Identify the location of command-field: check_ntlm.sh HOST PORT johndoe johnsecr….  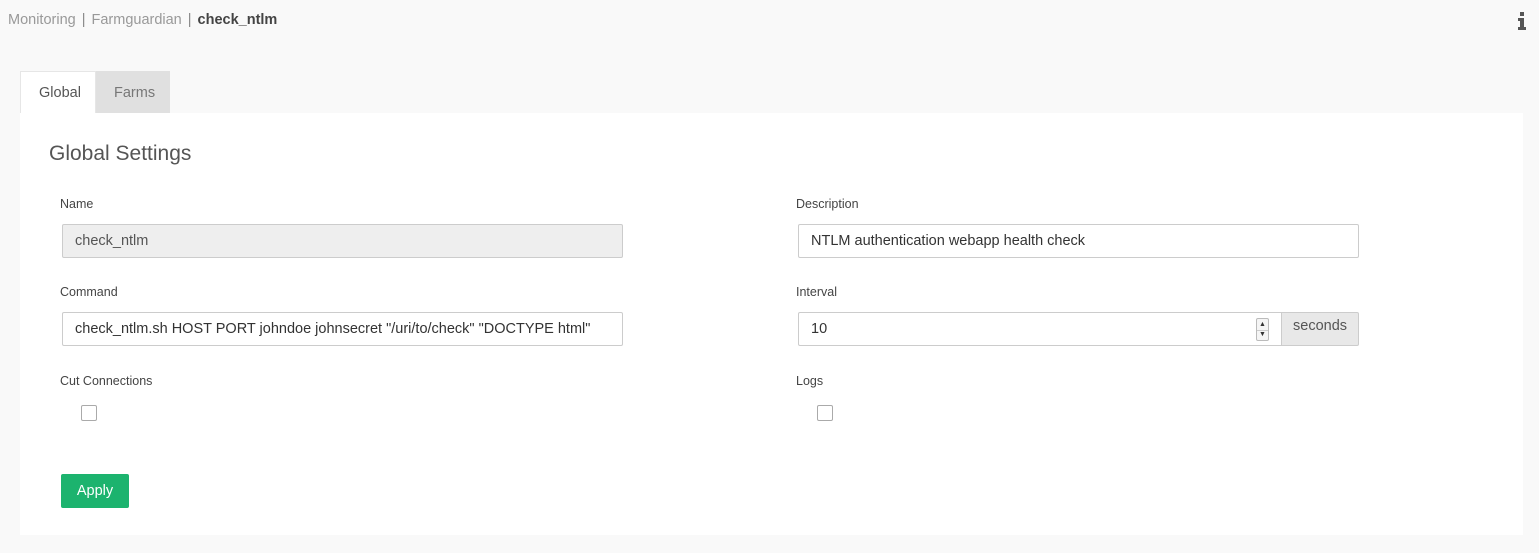
(342, 329).